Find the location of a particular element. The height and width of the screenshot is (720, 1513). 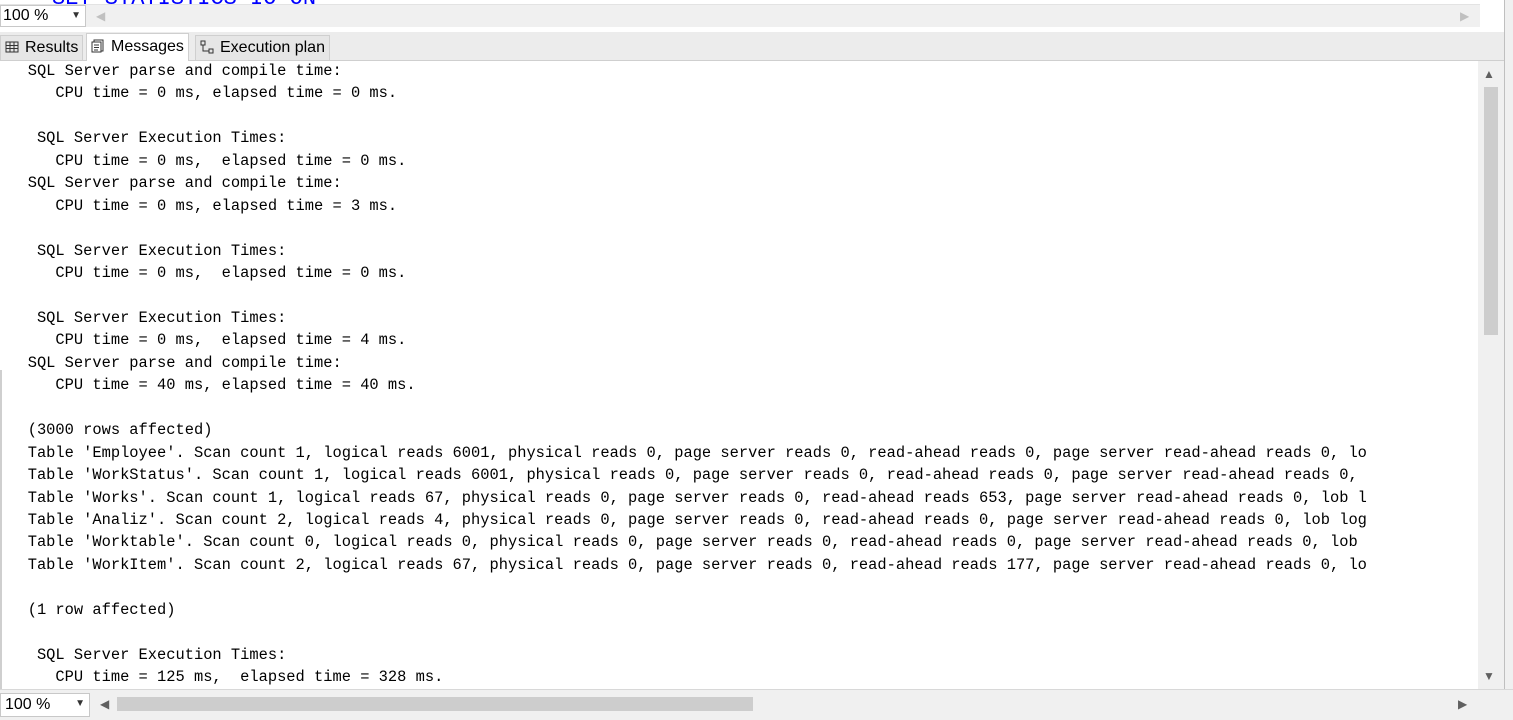

query-editor-strip: SET STATISTICS IO ON 100 % ▼ ◀ ▶ is located at coordinates (752, 16).